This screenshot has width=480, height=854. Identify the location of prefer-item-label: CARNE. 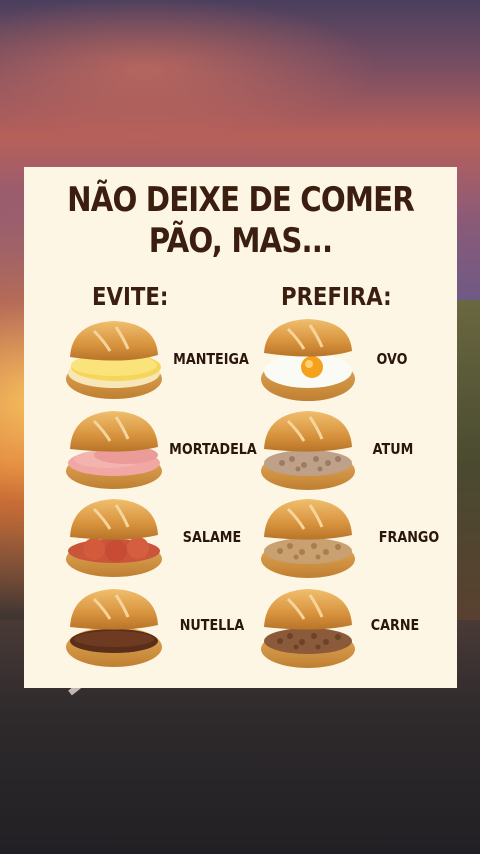
(395, 625).